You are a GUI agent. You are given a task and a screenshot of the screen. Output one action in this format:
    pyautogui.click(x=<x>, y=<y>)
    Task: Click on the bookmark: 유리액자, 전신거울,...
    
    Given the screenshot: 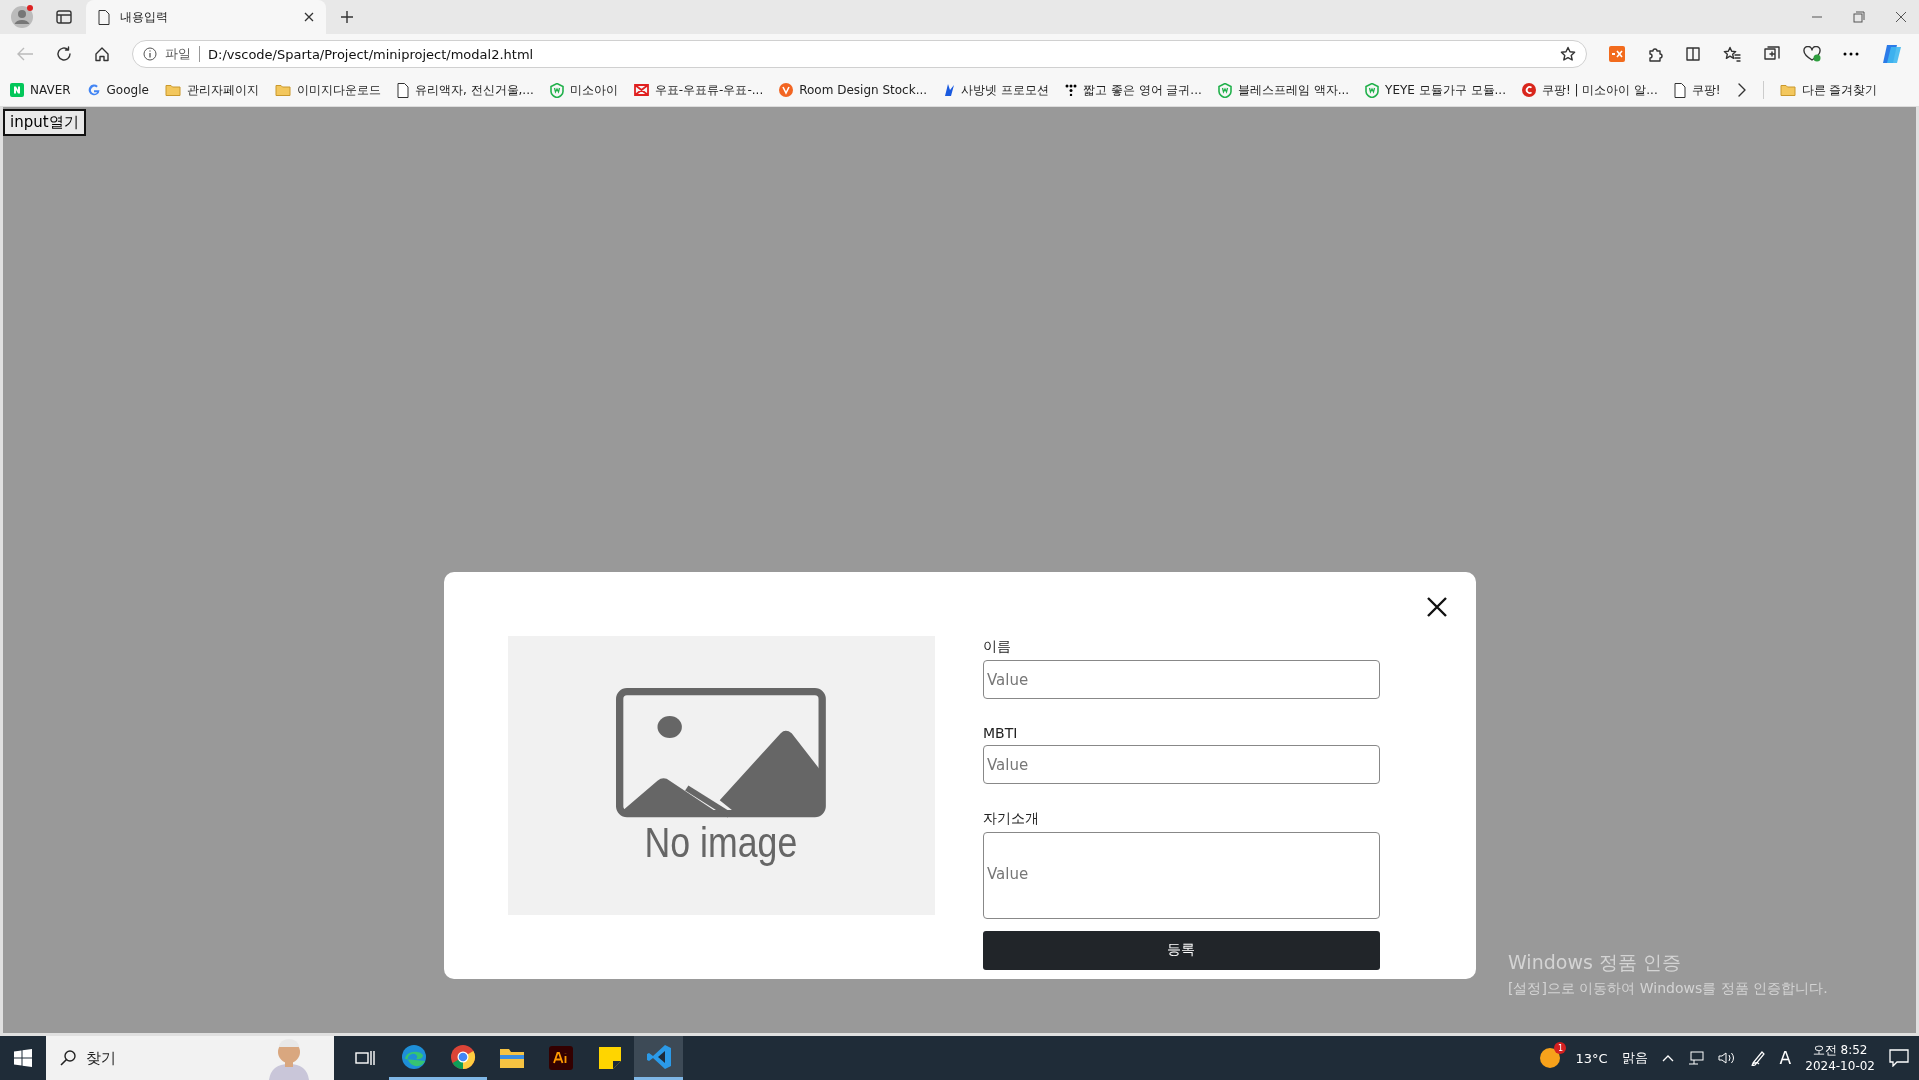 What is the action you would take?
    pyautogui.click(x=465, y=90)
    